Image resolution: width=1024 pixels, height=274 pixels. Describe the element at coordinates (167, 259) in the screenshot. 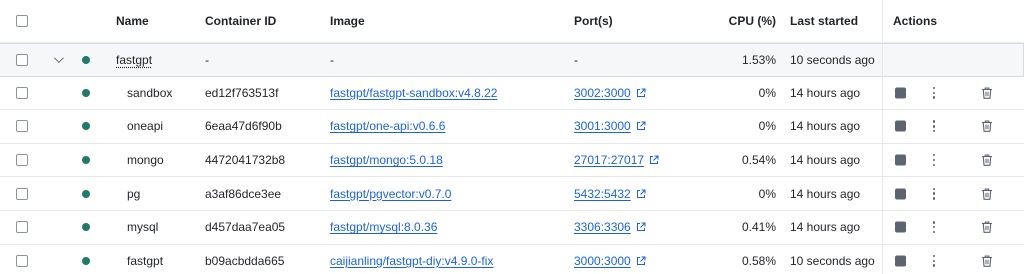

I see `container-name: fastgpt` at that location.